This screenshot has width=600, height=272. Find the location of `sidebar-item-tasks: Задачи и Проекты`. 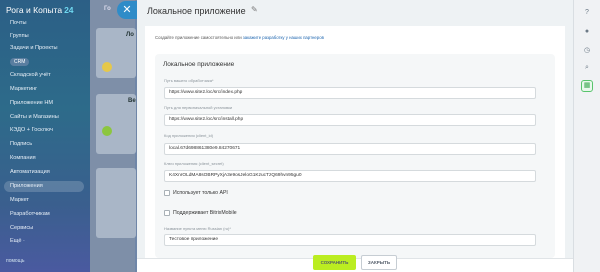

sidebar-item-tasks: Задачи и Проекты is located at coordinates (33, 48).